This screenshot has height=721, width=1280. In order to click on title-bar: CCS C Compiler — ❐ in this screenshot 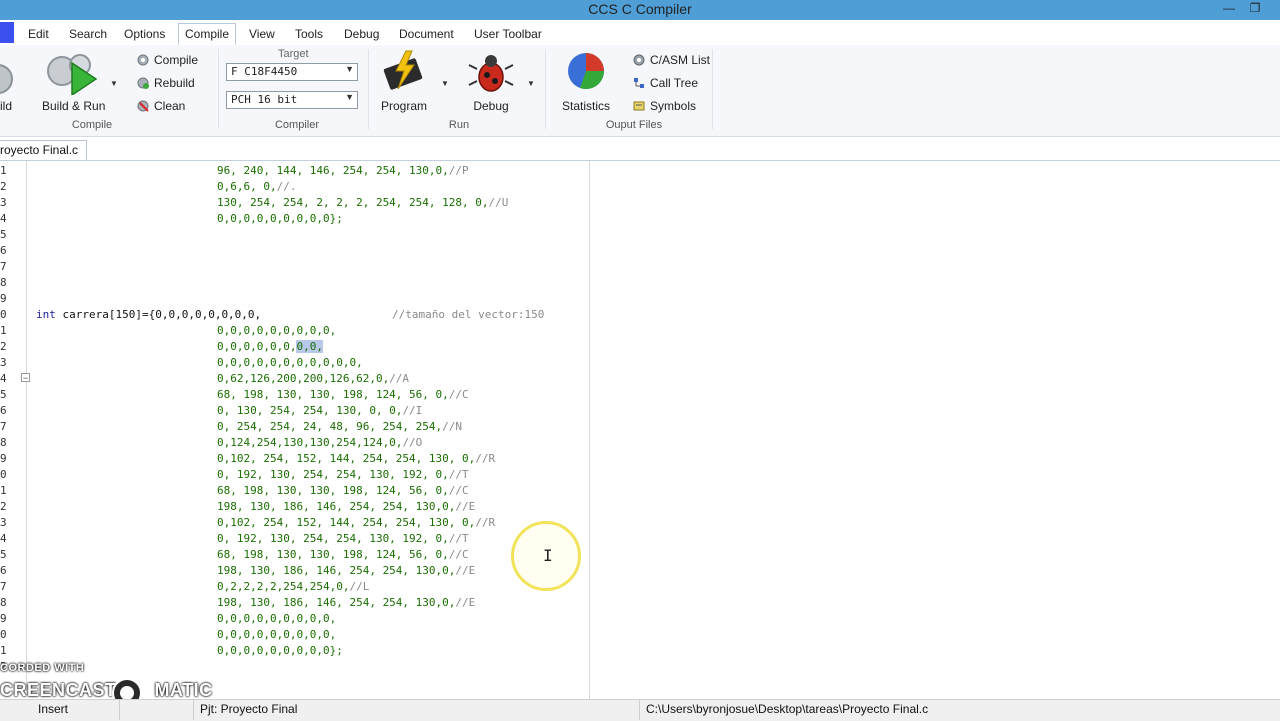, I will do `click(640, 10)`.